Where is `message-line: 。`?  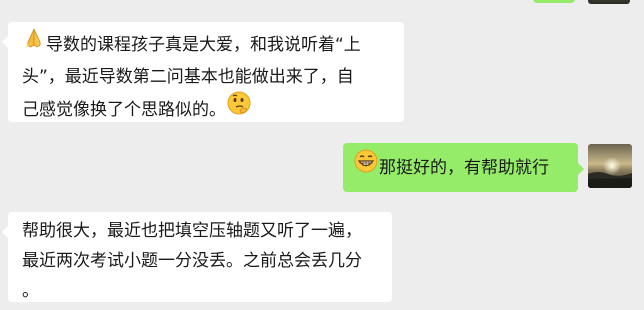 message-line: 。 is located at coordinates (30, 291).